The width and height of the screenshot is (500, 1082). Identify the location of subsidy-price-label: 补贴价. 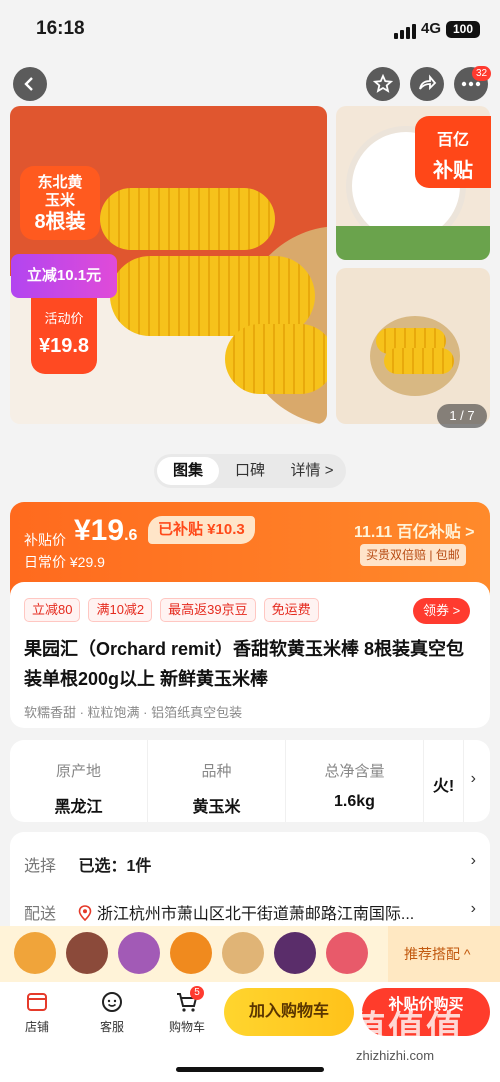
(45, 540).